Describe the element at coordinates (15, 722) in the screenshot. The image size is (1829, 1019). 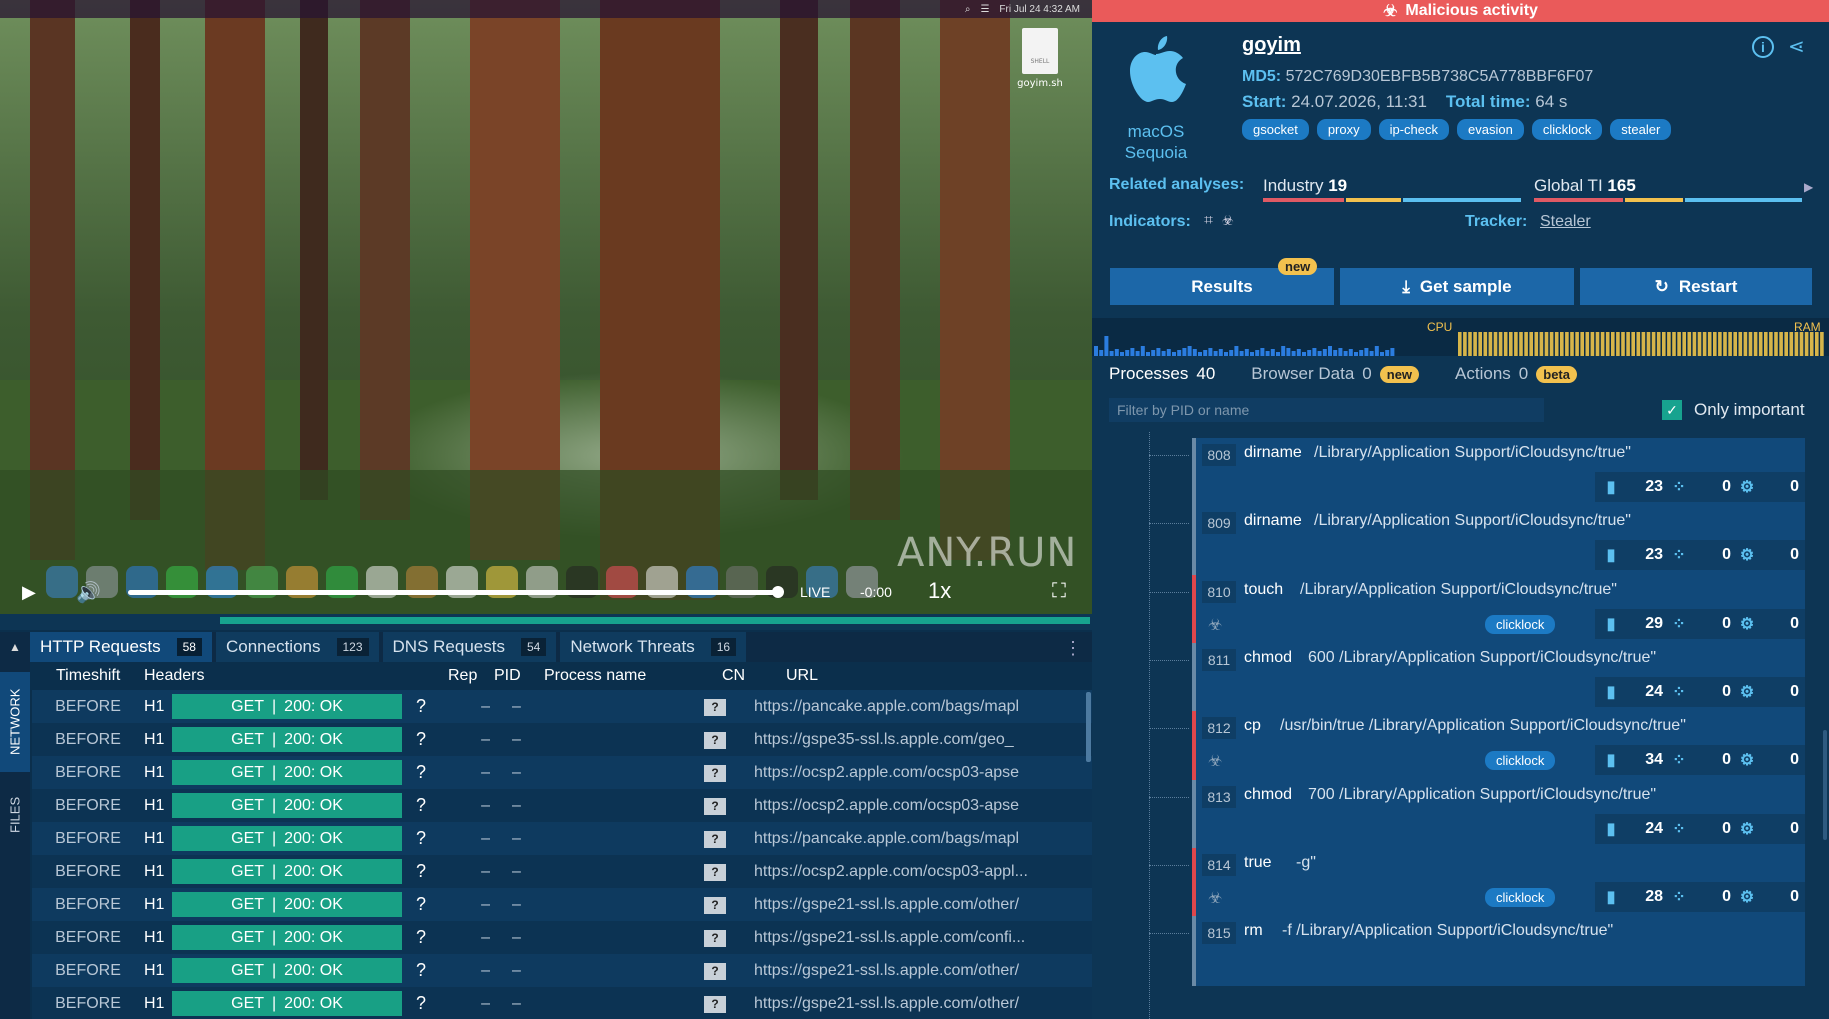
I see `side-tab-network: NETWORK` at that location.